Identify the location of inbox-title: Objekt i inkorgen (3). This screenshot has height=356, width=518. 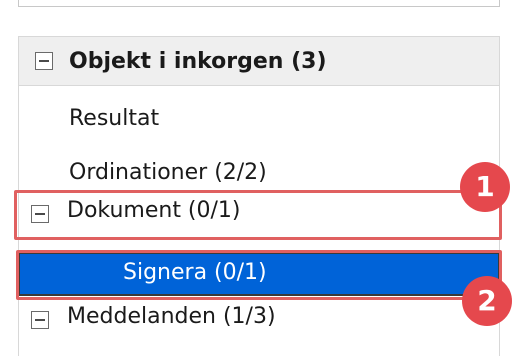
(198, 61).